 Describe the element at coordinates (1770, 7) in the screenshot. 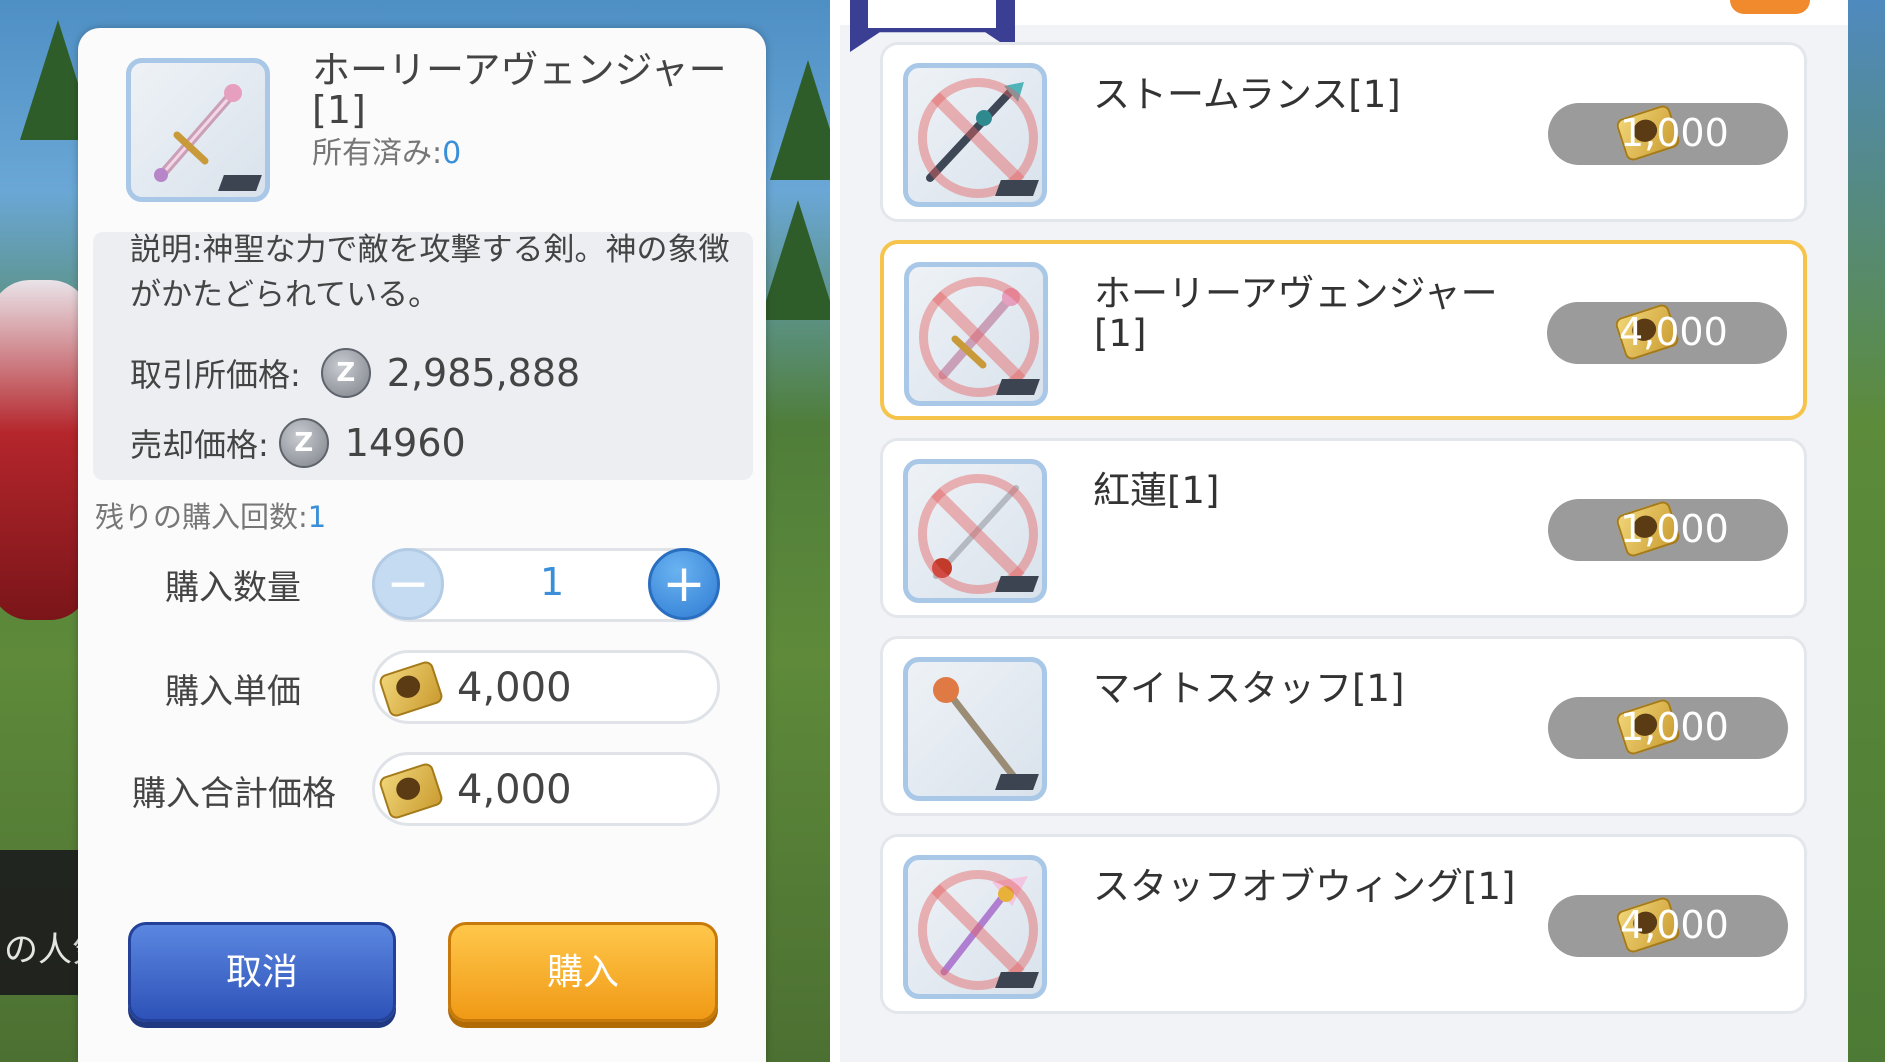

I see `close-tab-corner` at that location.